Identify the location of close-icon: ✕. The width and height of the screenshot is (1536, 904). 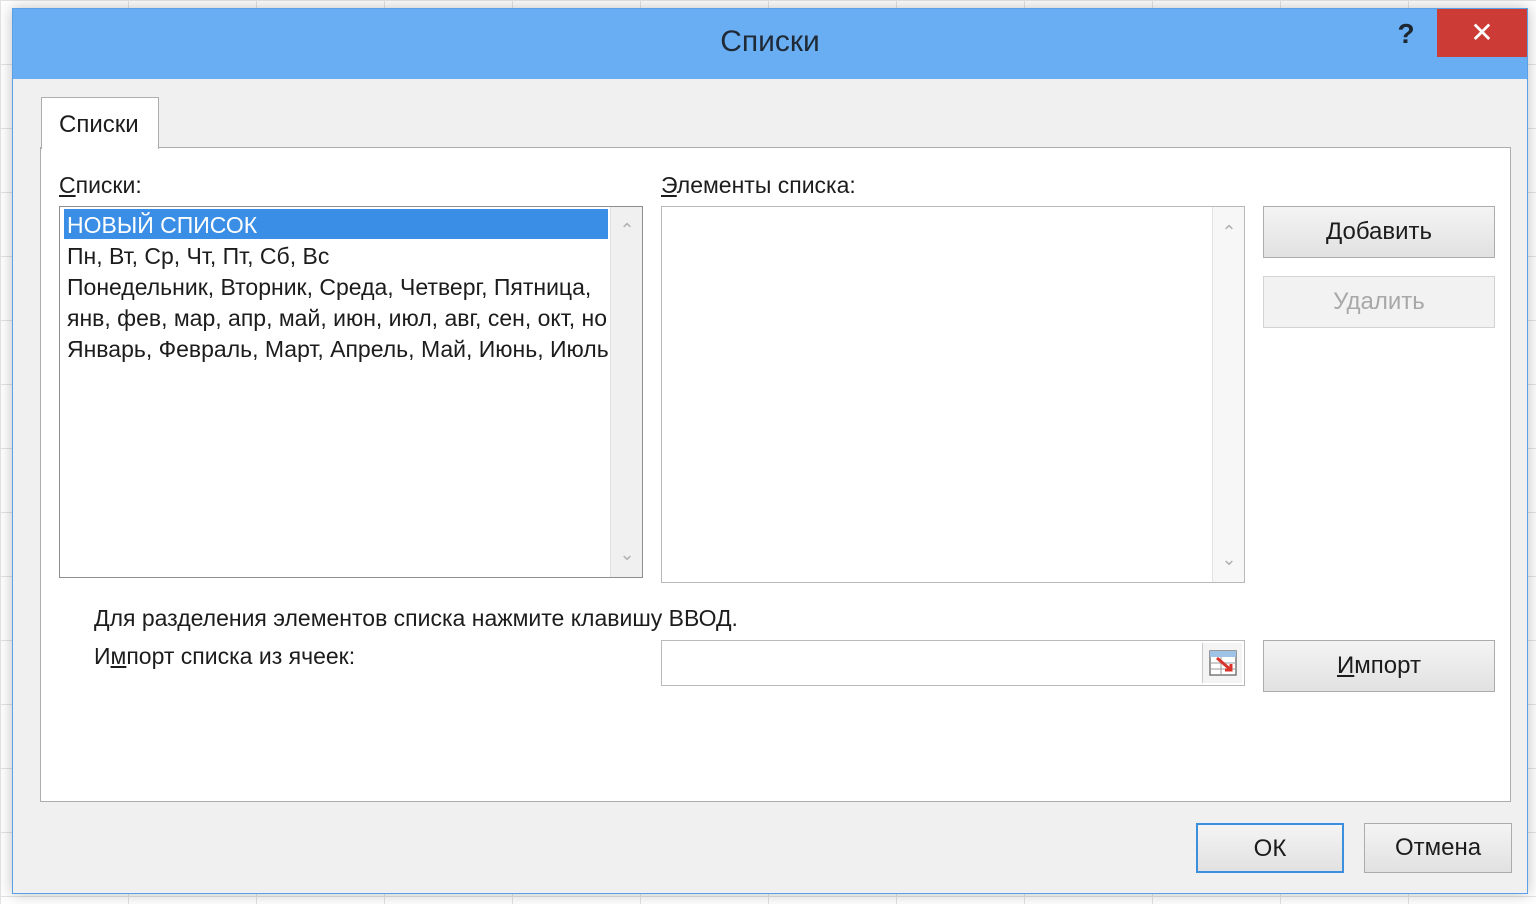
(1482, 33).